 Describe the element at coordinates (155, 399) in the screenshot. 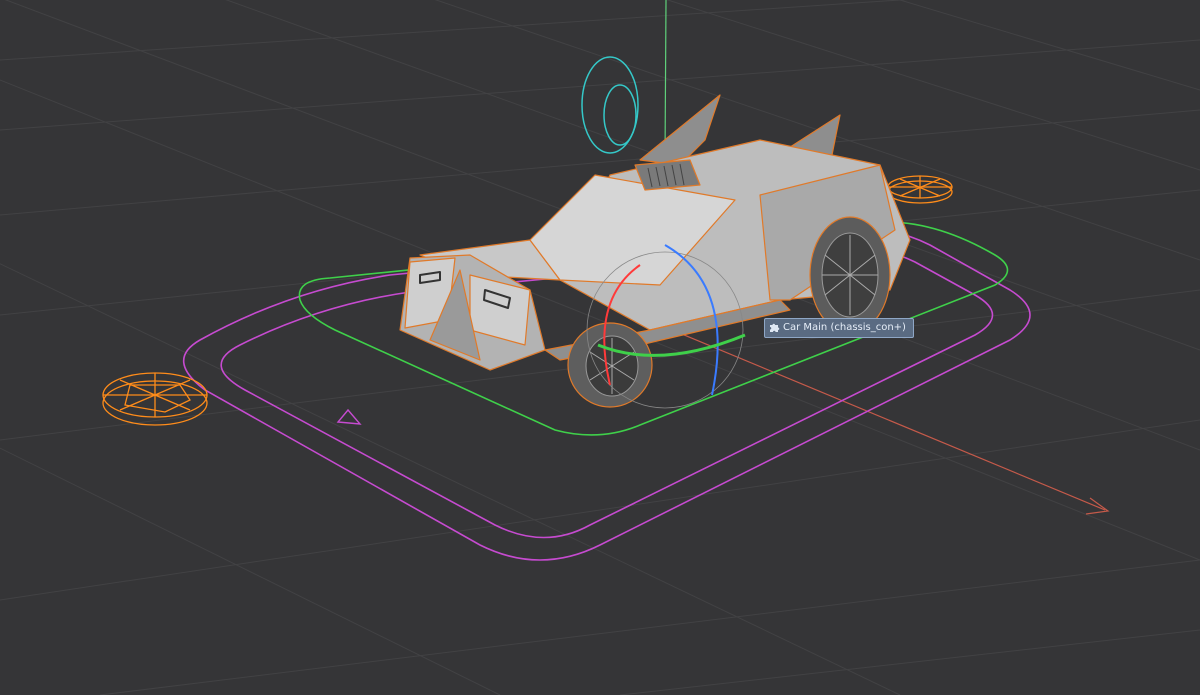

I see `wheel-control-left` at that location.